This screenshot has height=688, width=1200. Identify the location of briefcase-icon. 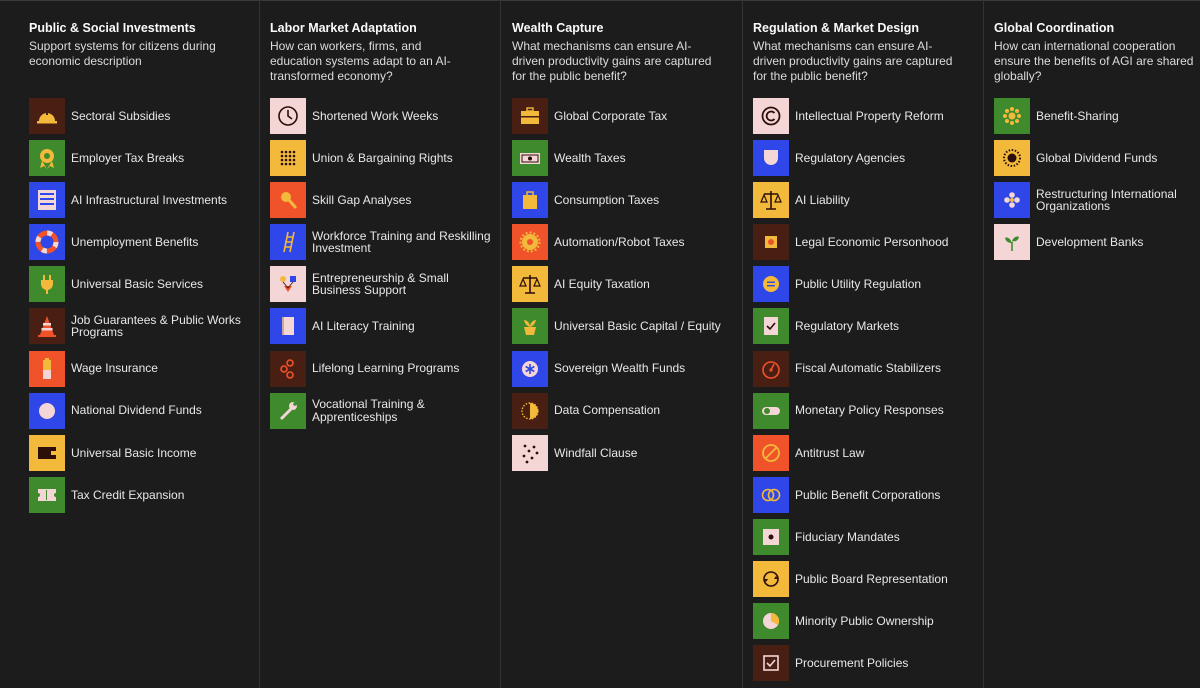
(530, 116).